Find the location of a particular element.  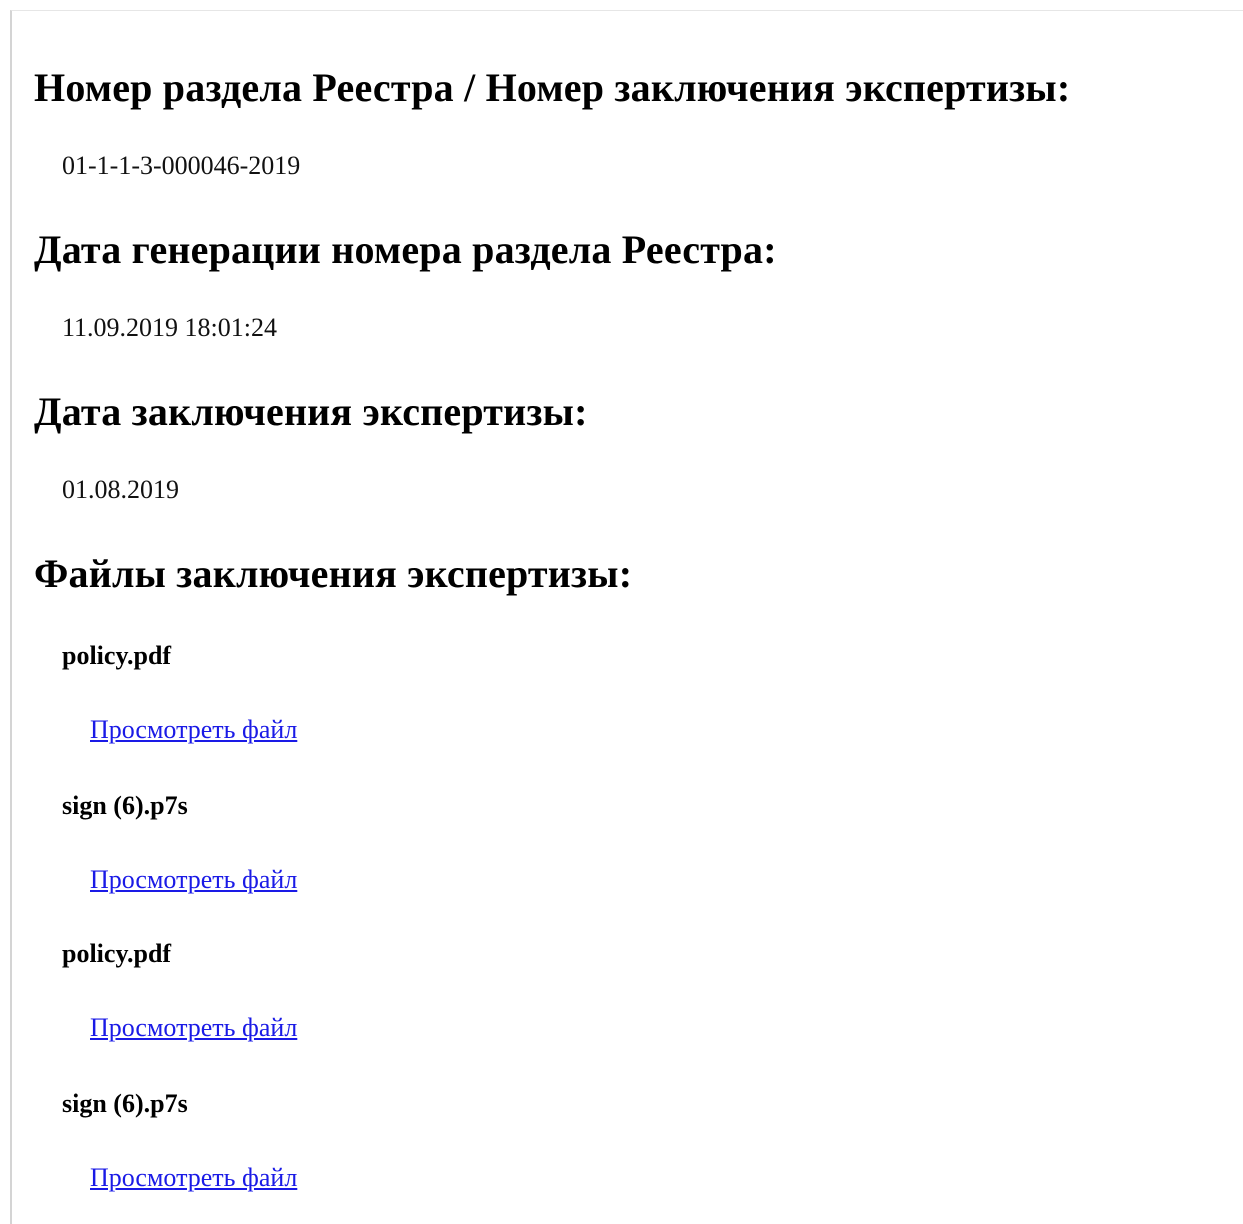

registry-number-value: 01-1-1-3-000046-2019 is located at coordinates (181, 165).